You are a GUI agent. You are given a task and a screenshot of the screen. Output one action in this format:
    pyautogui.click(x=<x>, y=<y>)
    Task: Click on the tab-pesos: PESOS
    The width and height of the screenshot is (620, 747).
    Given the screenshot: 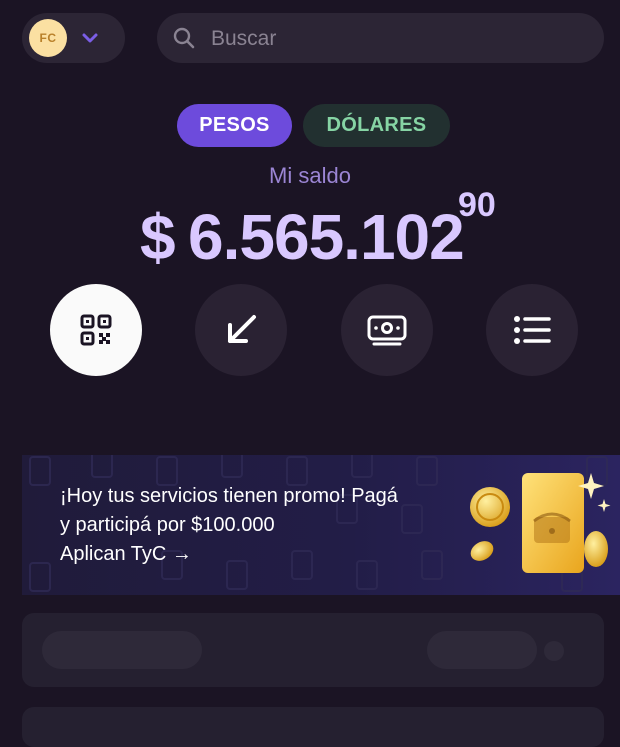 What is the action you would take?
    pyautogui.click(x=234, y=125)
    